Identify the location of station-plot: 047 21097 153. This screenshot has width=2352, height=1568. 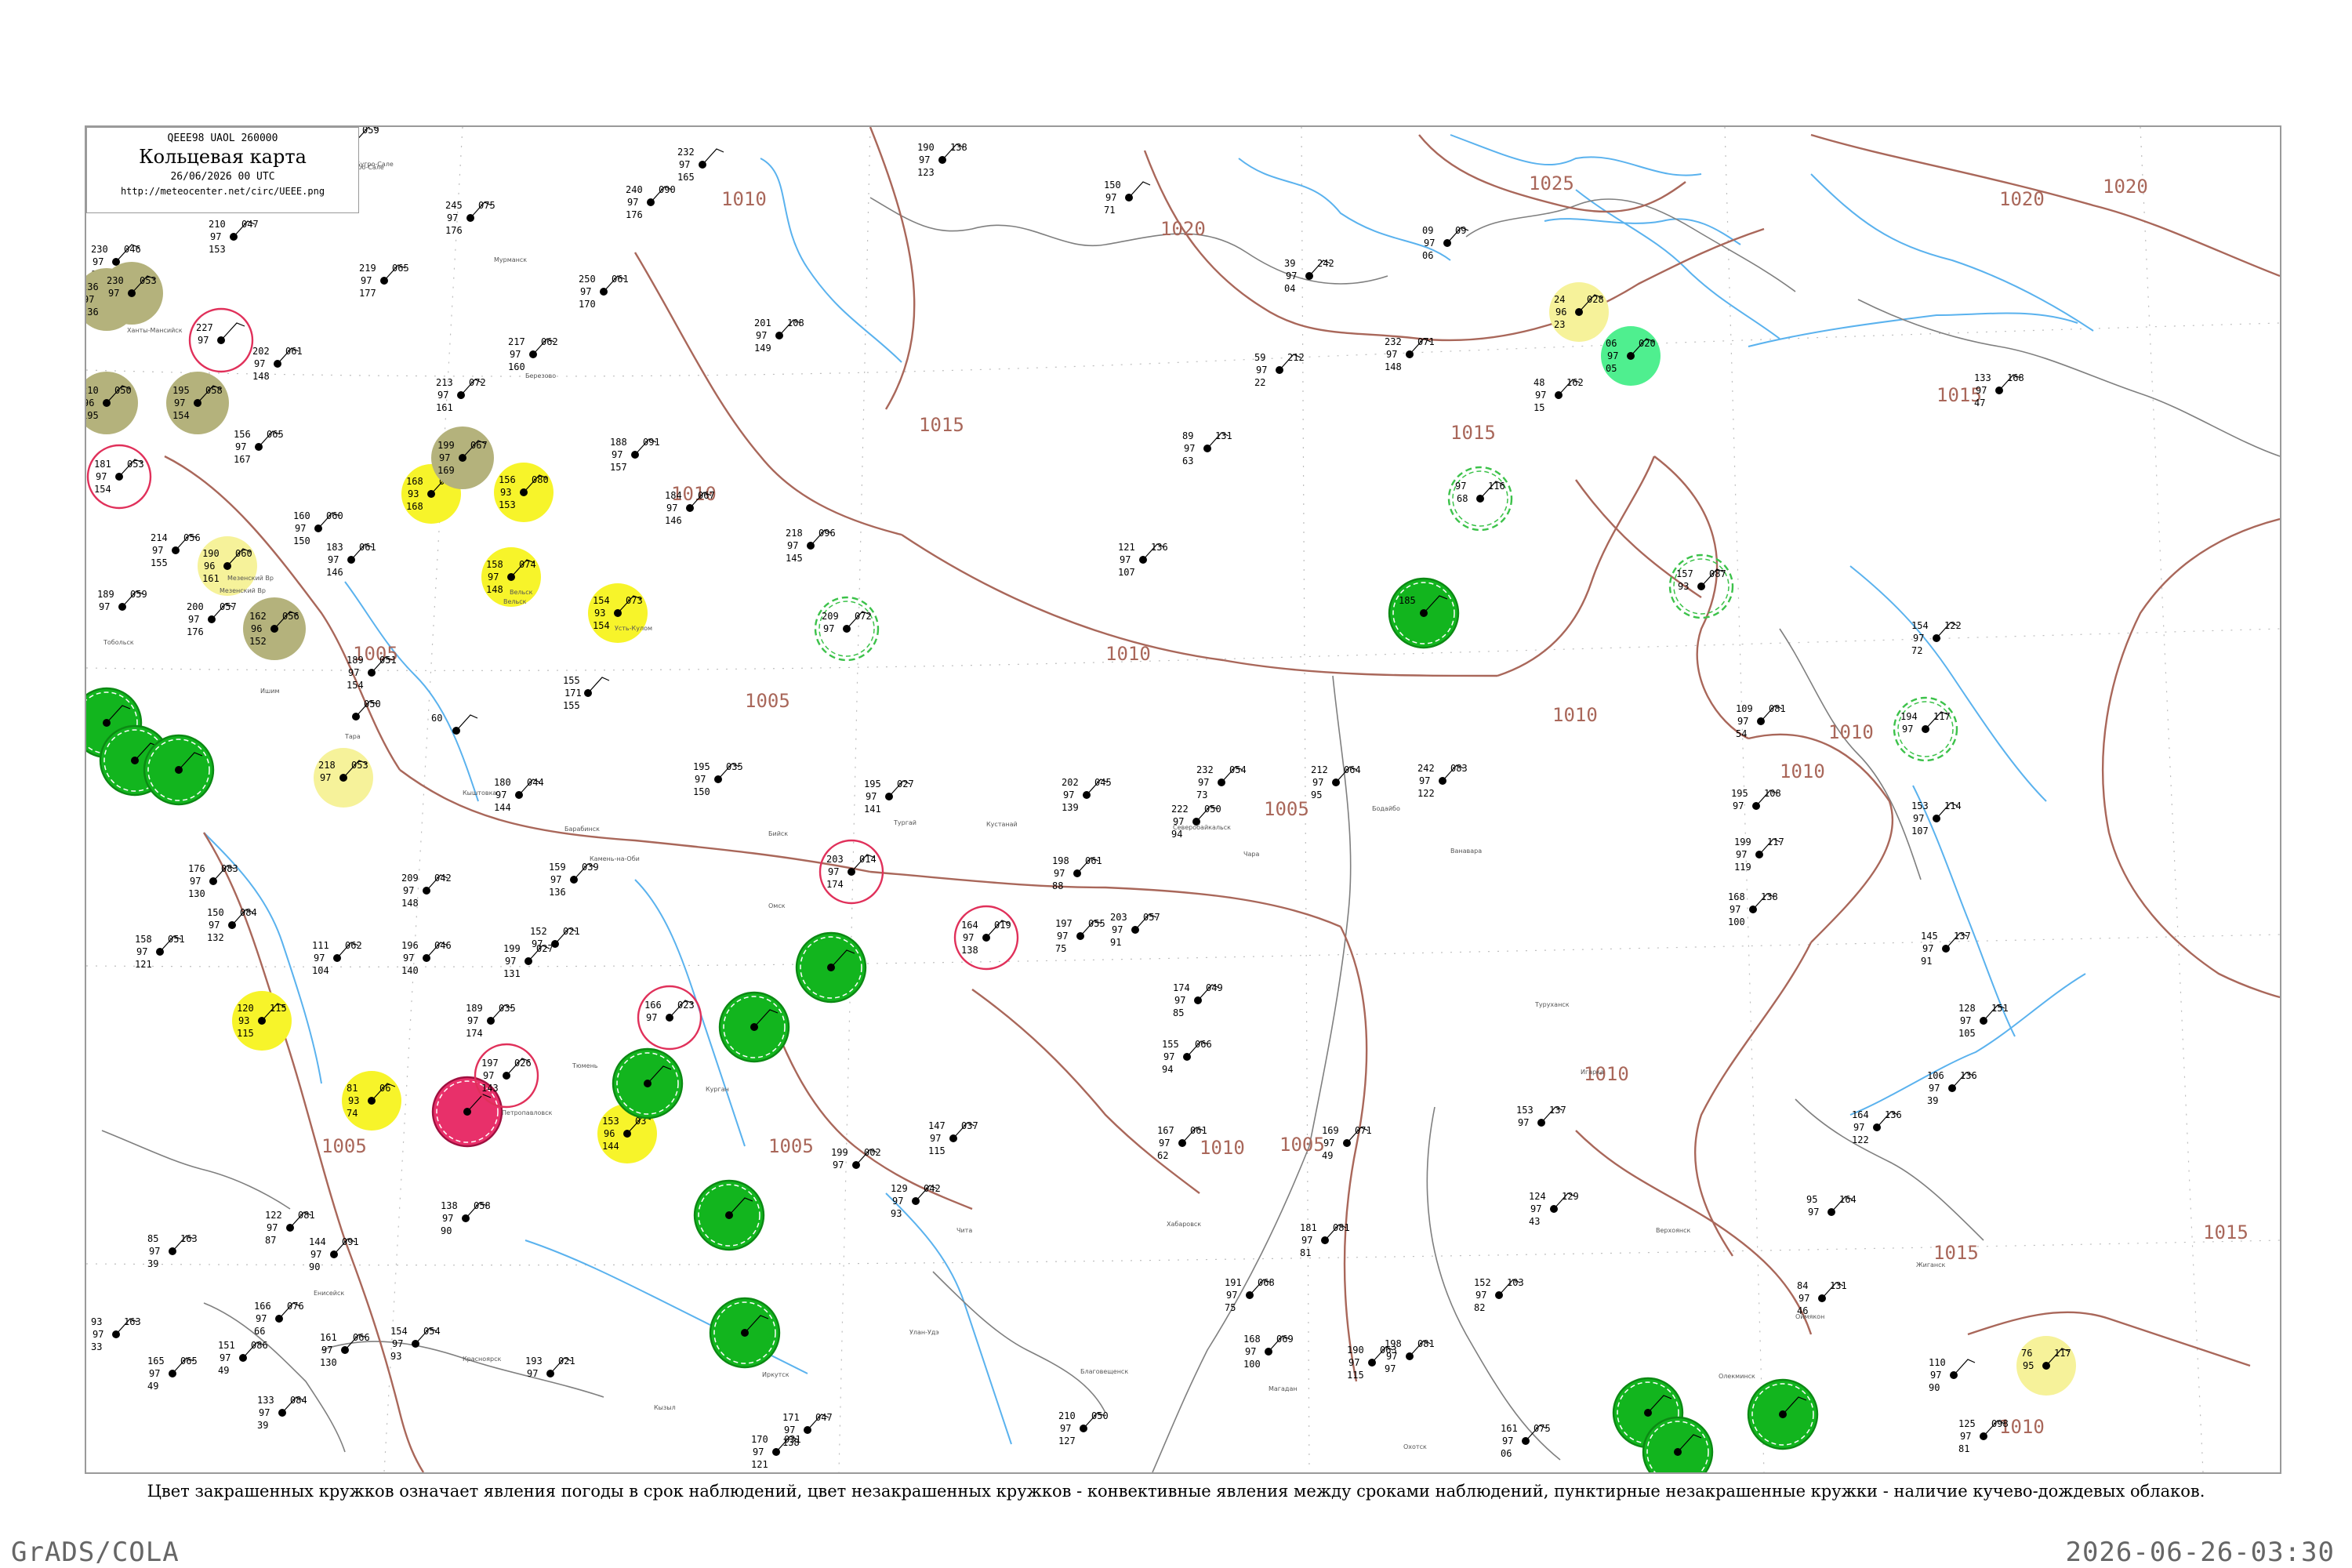
(234, 237).